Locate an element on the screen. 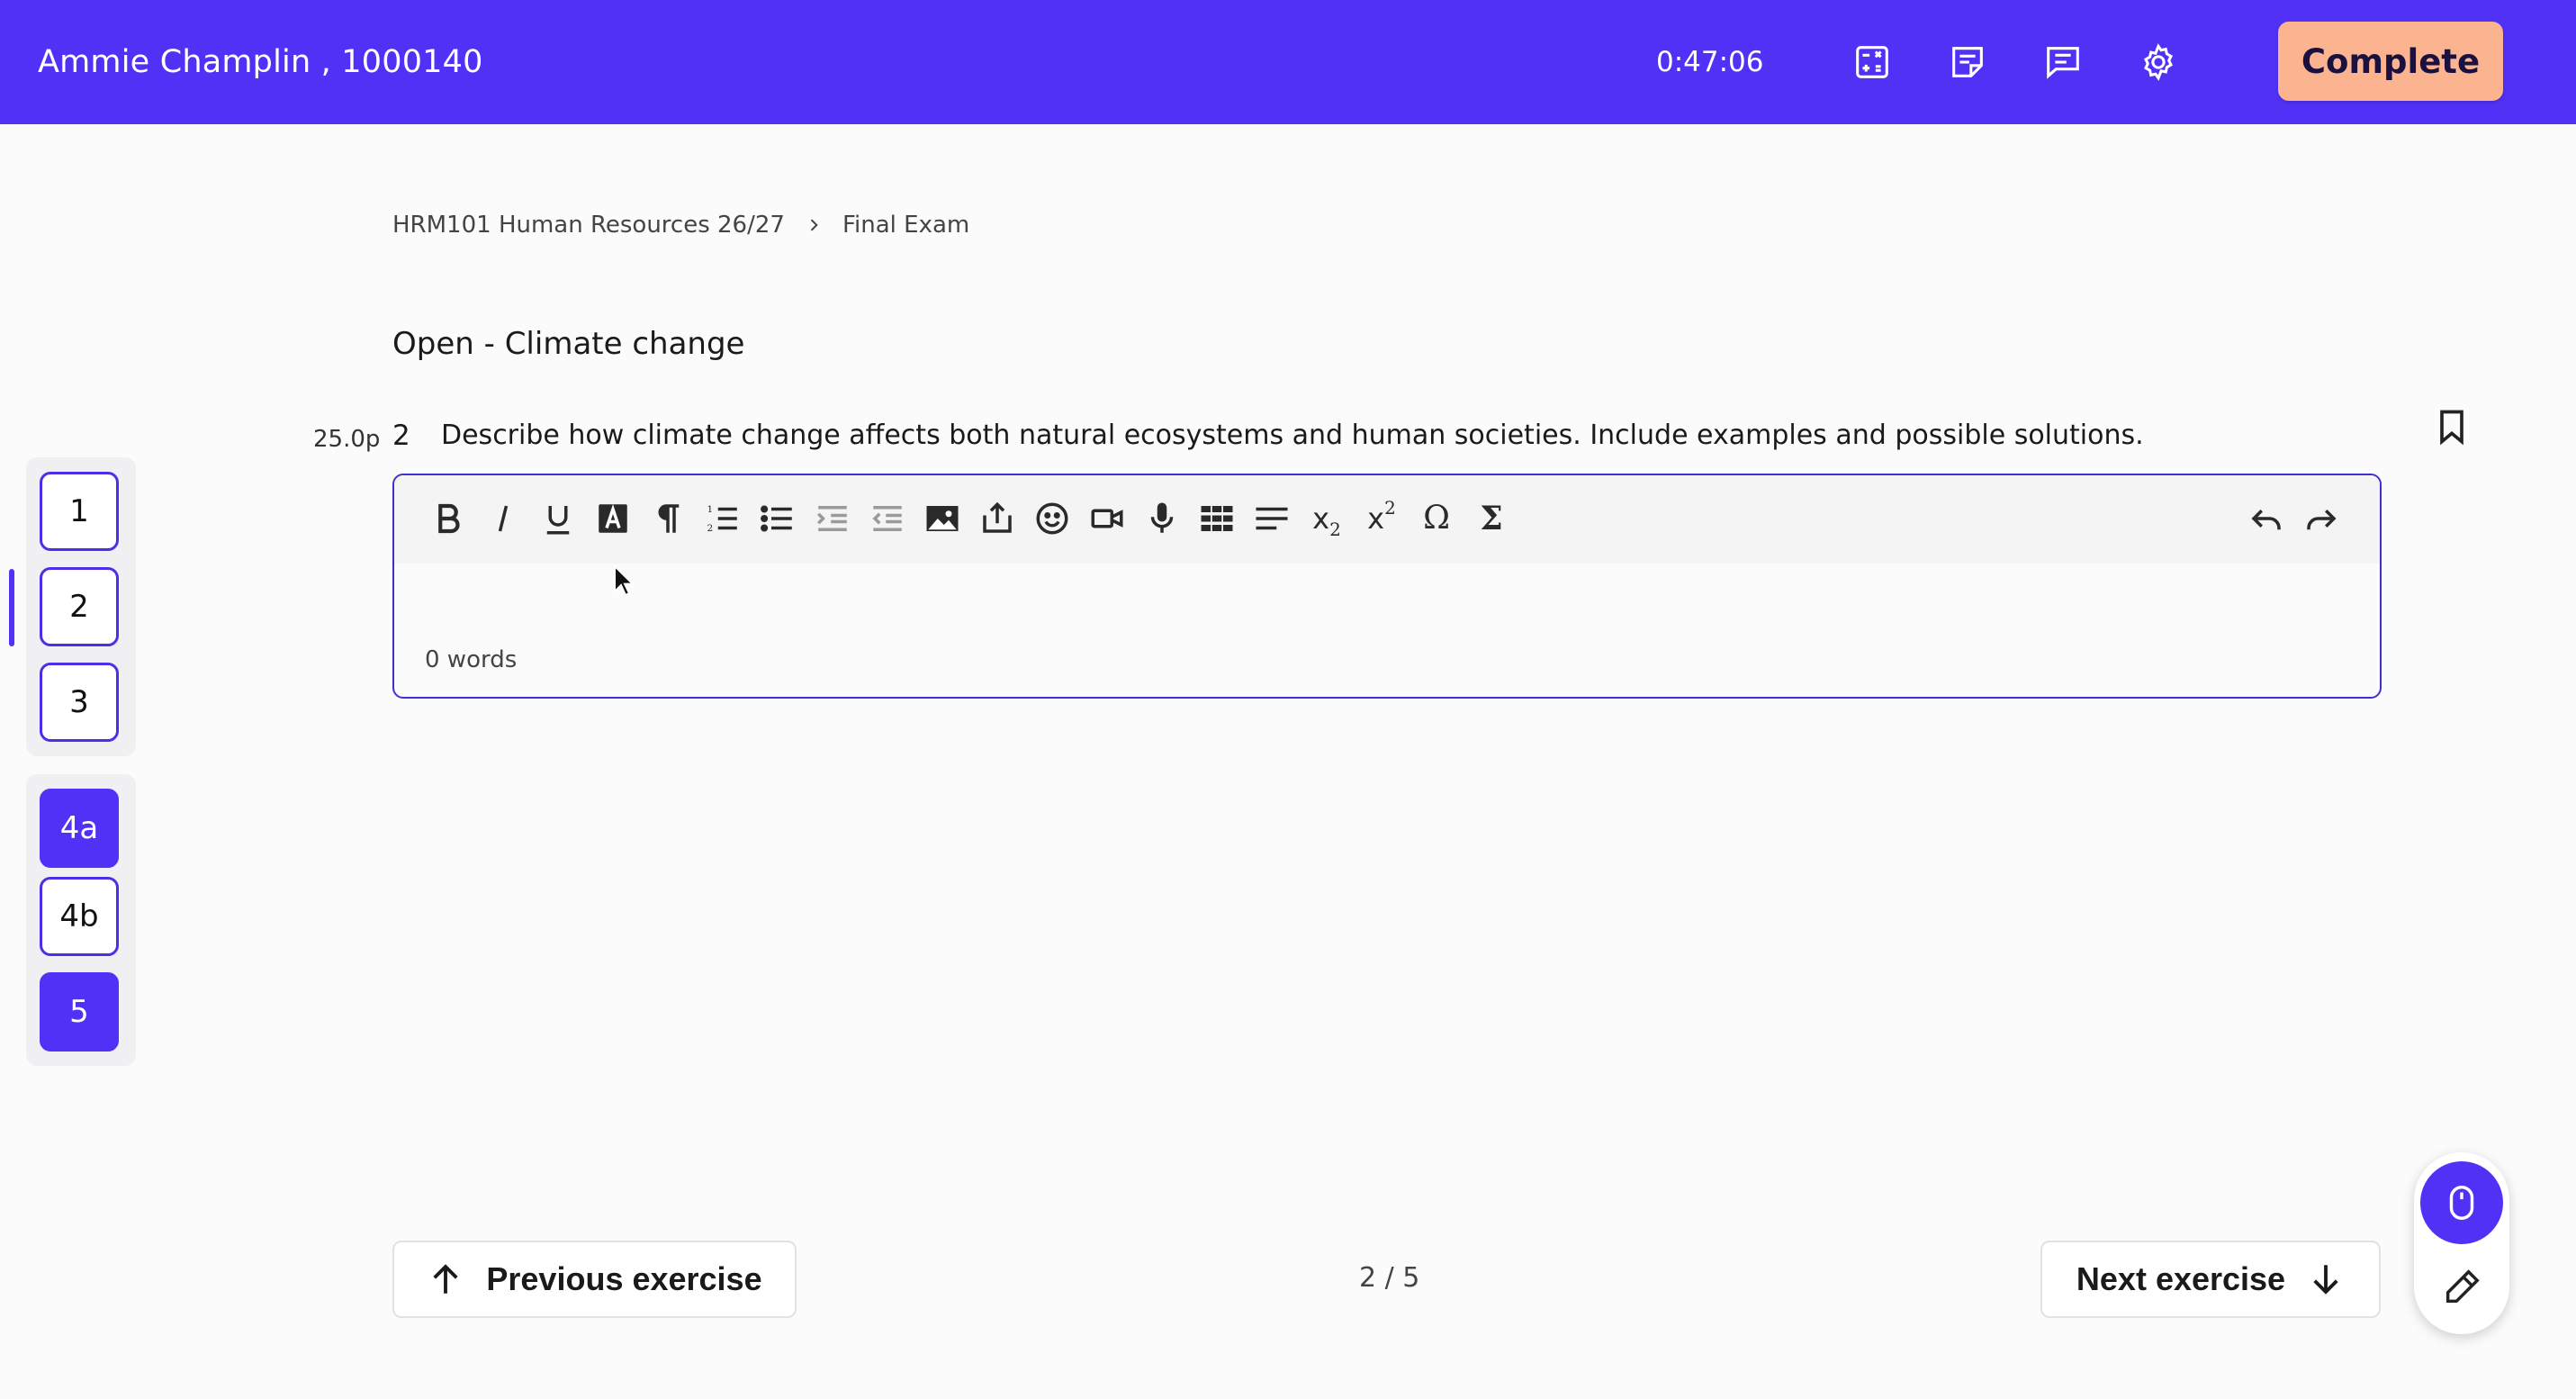 The width and height of the screenshot is (2576, 1399). answer-editor: 12 x2 x 2 Ω Σ 0 words is located at coordinates (1387, 587).